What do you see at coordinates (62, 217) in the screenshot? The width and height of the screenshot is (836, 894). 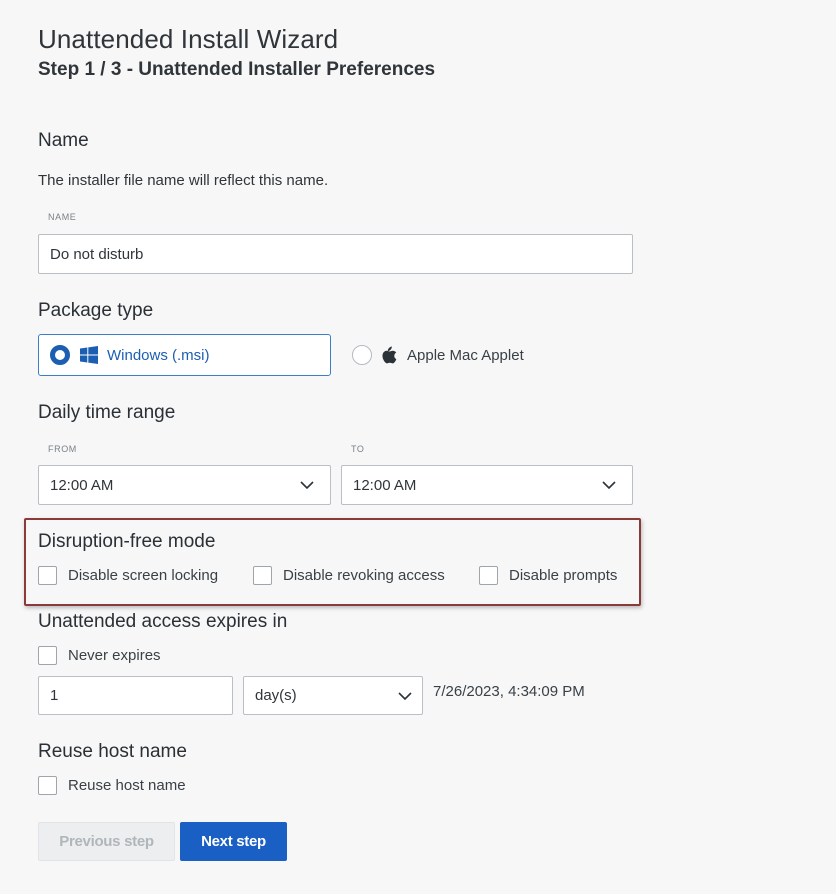 I see `name-field-label: NAME` at bounding box center [62, 217].